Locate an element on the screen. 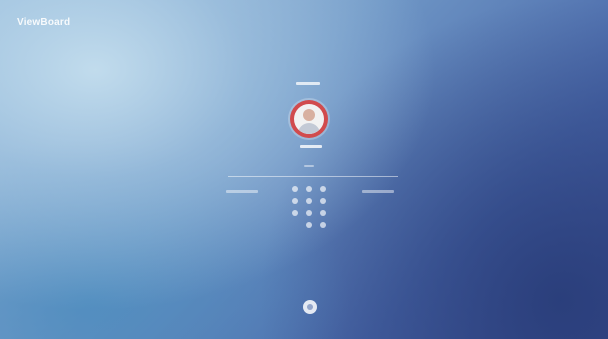 The height and width of the screenshot is (339, 608). pin-keypad is located at coordinates (309, 209).